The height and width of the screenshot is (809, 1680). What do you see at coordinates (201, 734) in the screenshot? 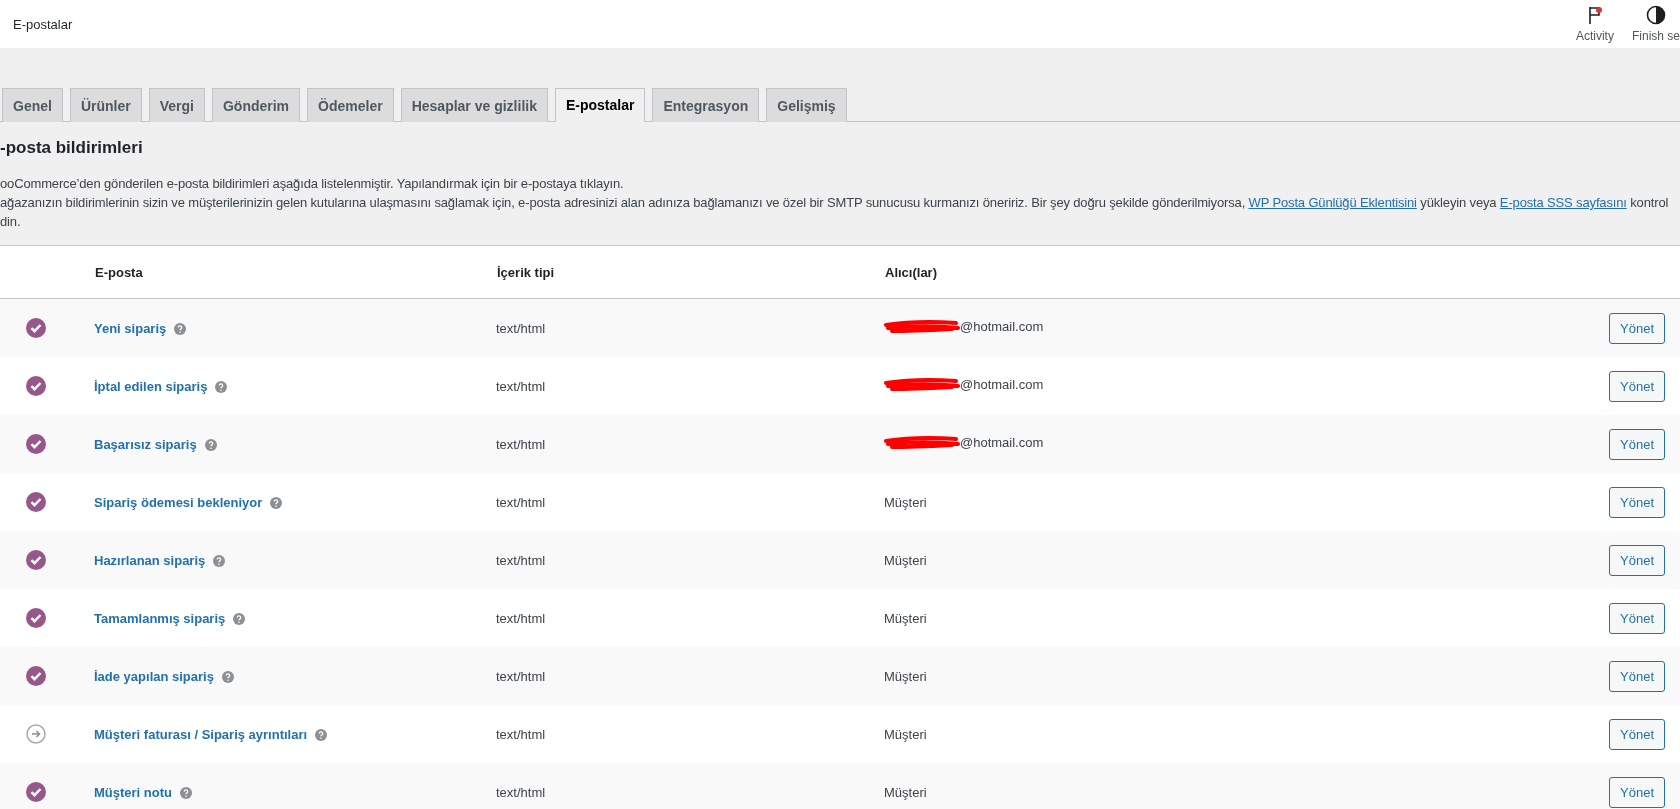
I see `email-name-link: Müşteri faturası / Sipariş ayrıntıları` at bounding box center [201, 734].